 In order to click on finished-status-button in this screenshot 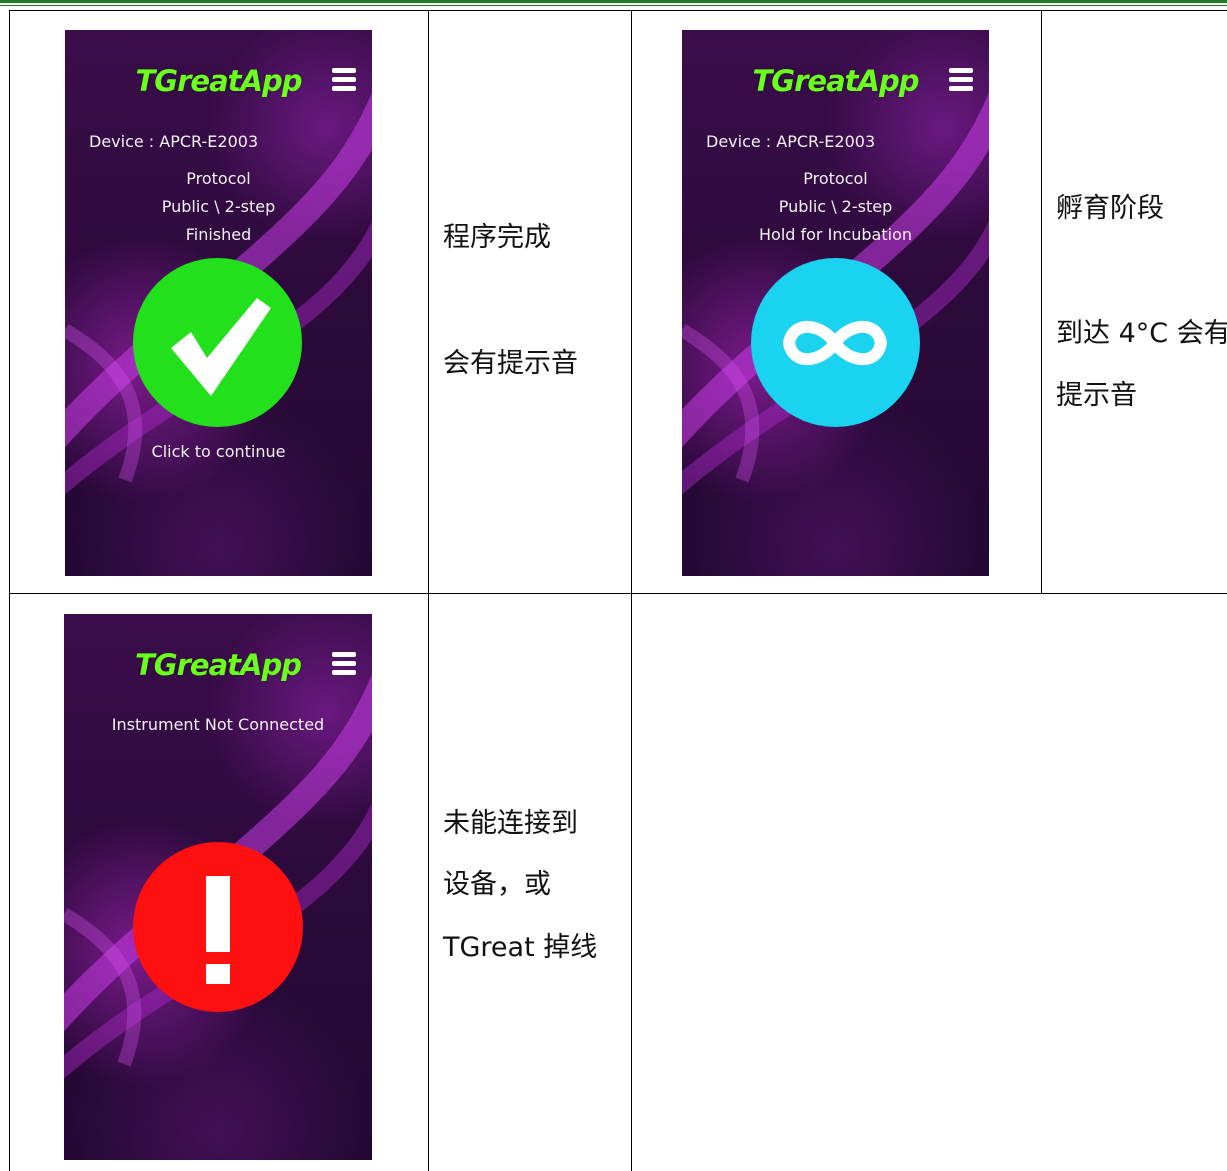, I will do `click(217, 342)`.